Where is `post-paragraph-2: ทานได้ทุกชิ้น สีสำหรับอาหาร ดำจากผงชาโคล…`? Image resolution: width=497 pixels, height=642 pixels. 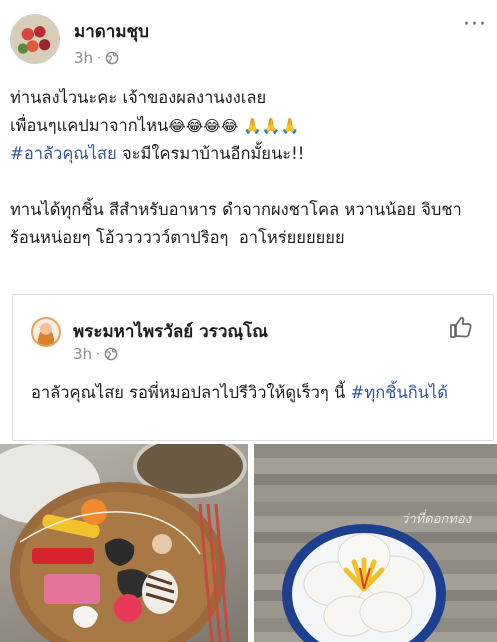
post-paragraph-2: ทานได้ทุกชิ้น สีสำหรับอาหาร ดำจากผงชาโคล… is located at coordinates (236, 223).